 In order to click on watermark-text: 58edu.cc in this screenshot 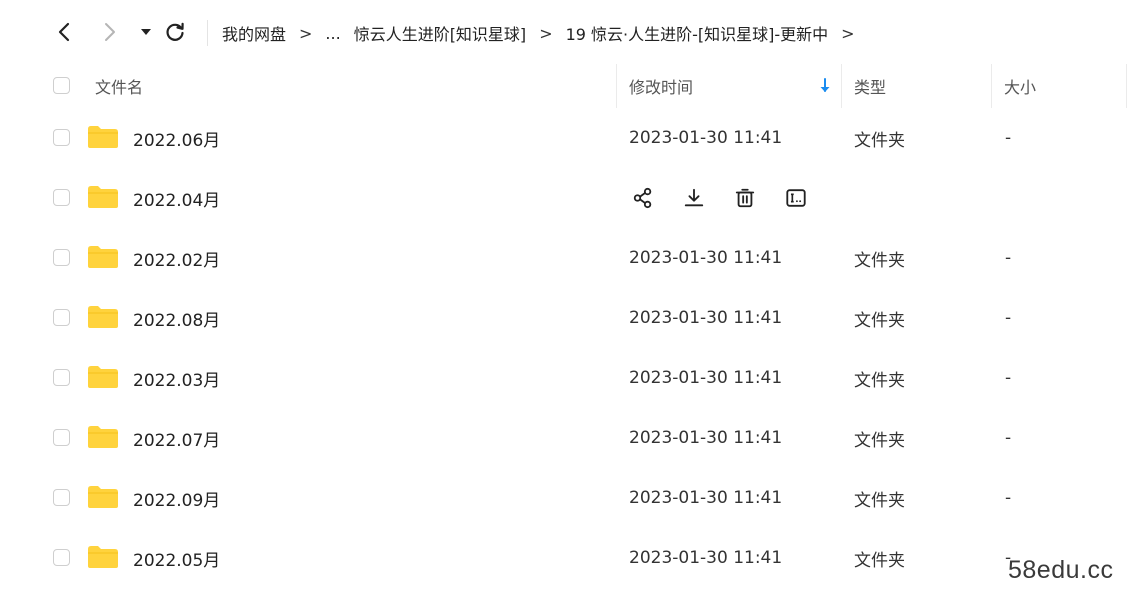, I will do `click(1061, 570)`.